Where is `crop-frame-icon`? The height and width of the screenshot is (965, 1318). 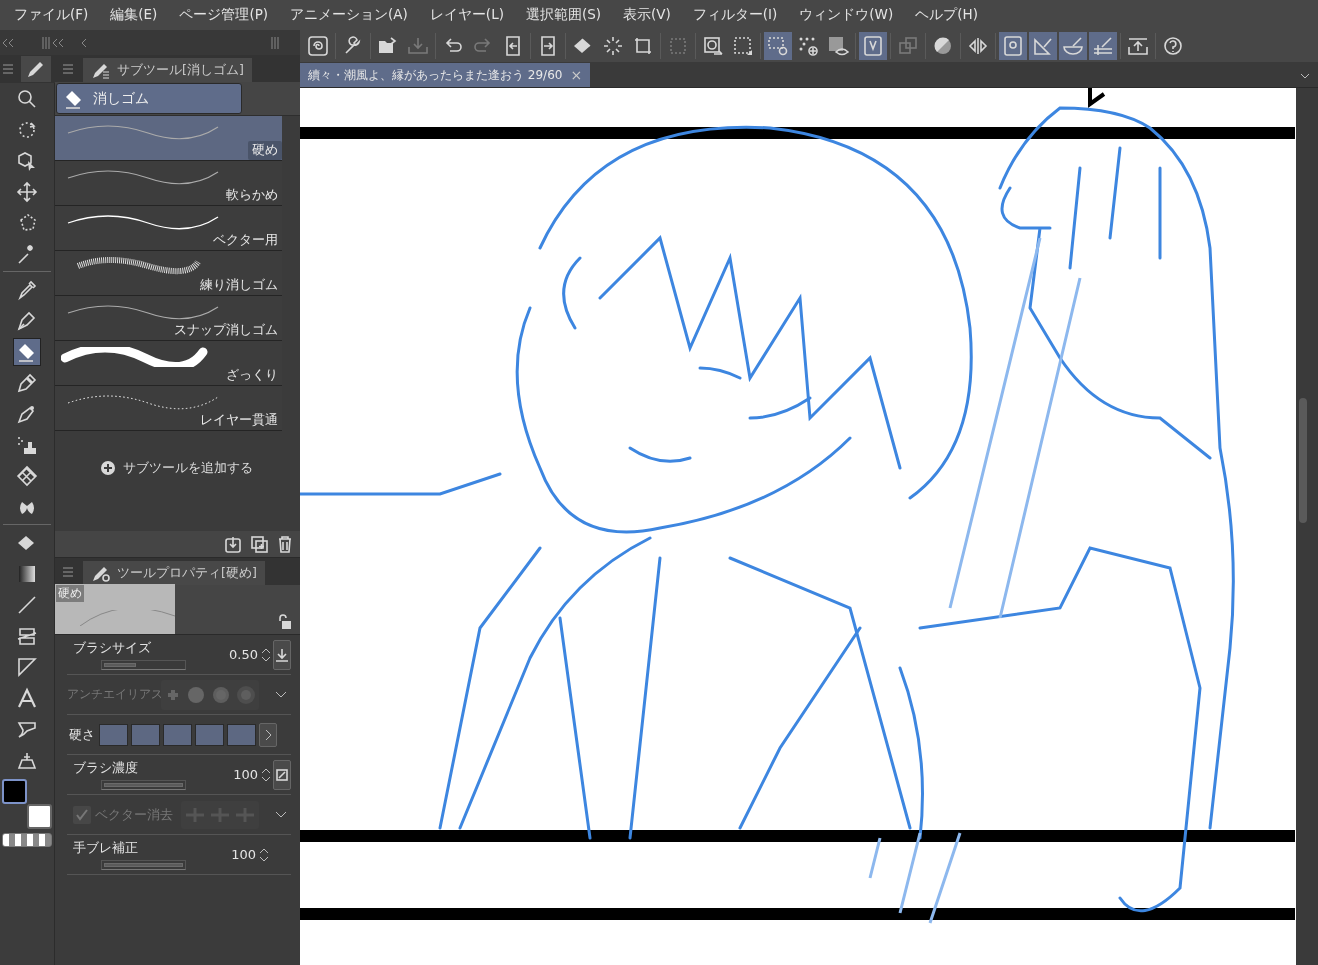
crop-frame-icon is located at coordinates (643, 46).